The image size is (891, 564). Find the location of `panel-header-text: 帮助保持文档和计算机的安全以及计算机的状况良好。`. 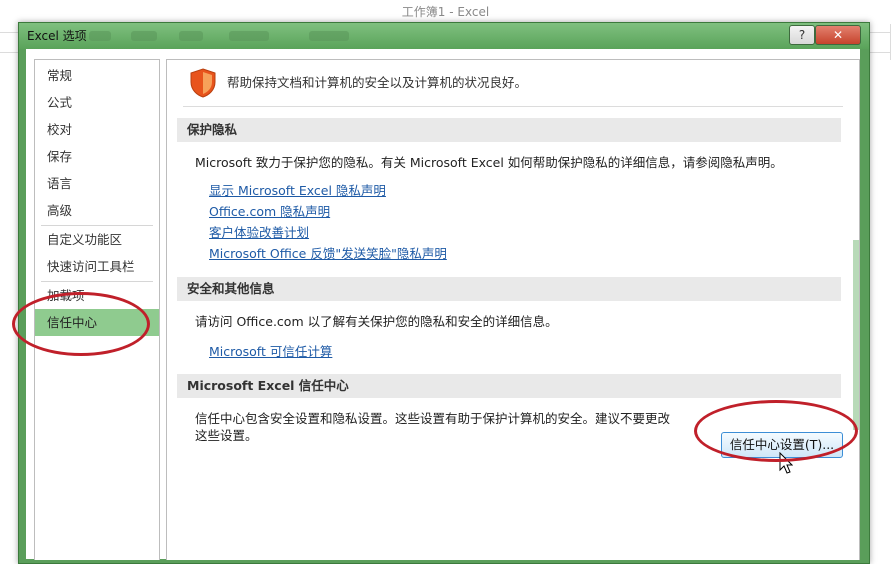

panel-header-text: 帮助保持文档和计算机的安全以及计算机的状况良好。 is located at coordinates (377, 82).